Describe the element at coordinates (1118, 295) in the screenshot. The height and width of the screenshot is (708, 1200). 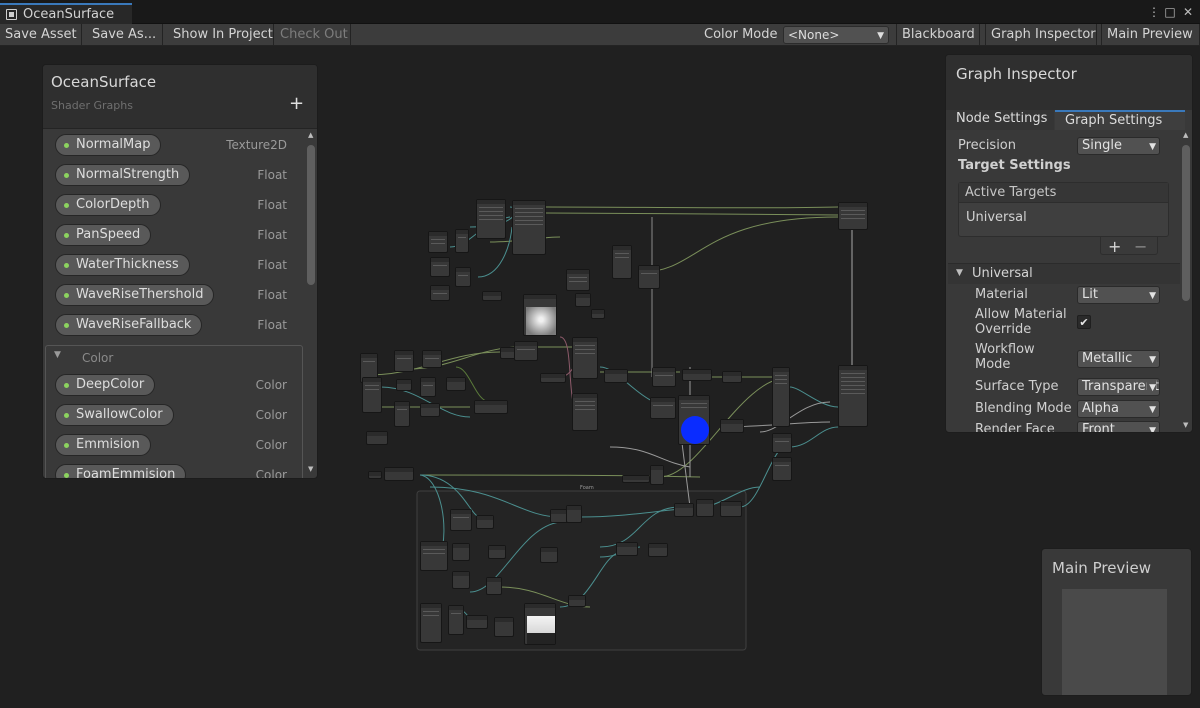
I see `material-dropdown: Lit ▼` at that location.